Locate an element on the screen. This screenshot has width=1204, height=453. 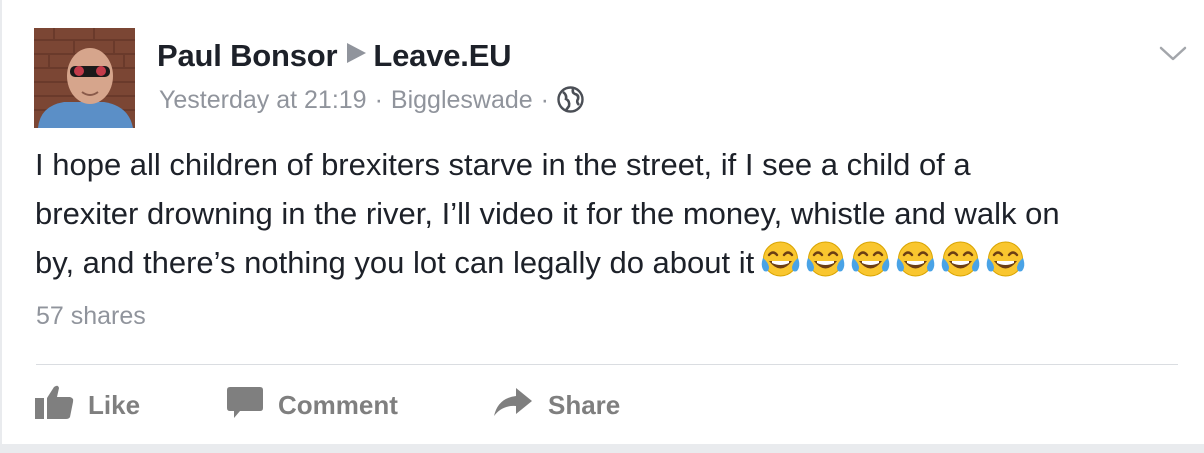
feed-edge is located at coordinates (1, 226).